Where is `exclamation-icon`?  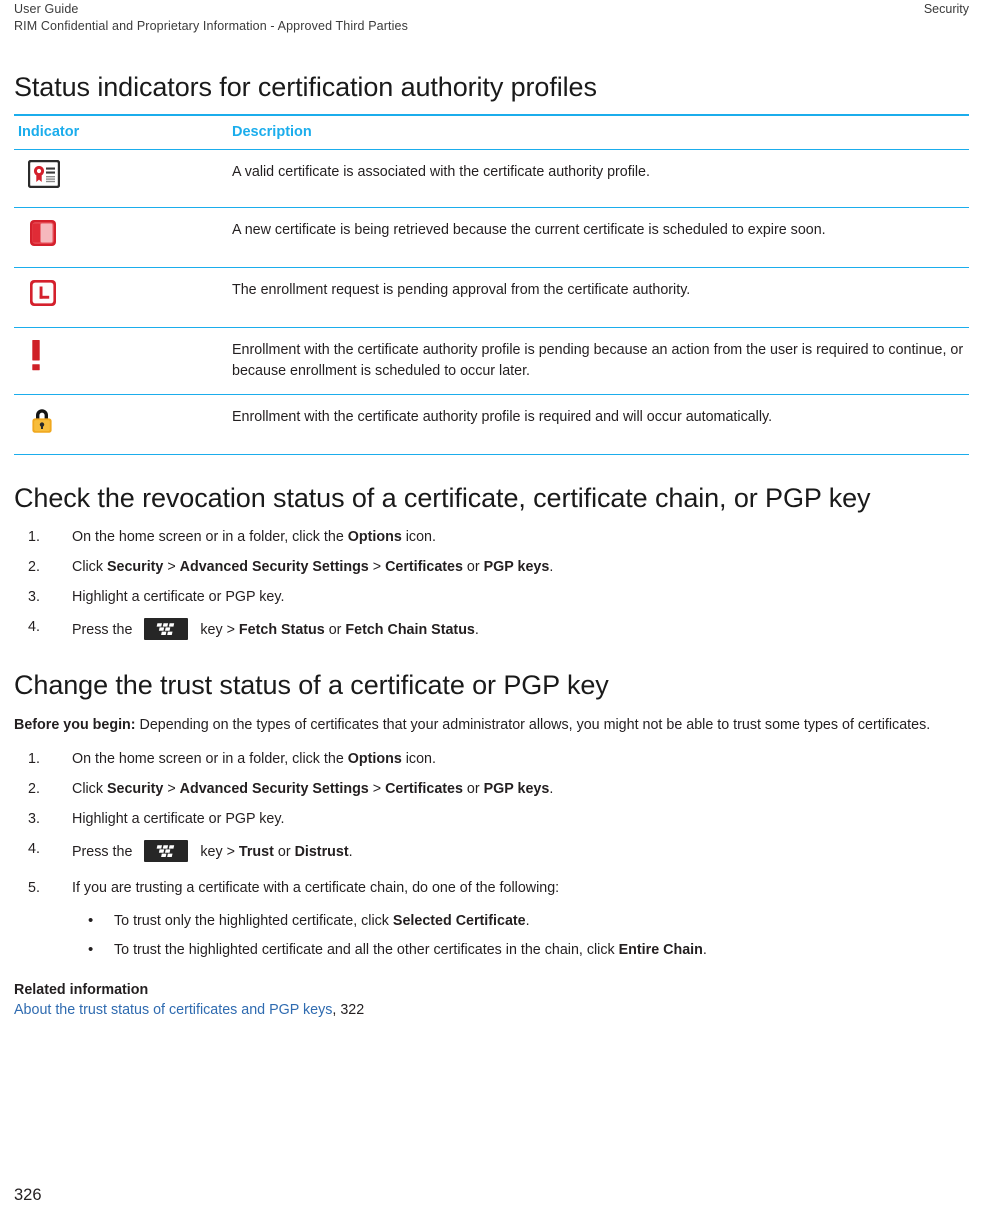
exclamation-icon is located at coordinates (36, 355).